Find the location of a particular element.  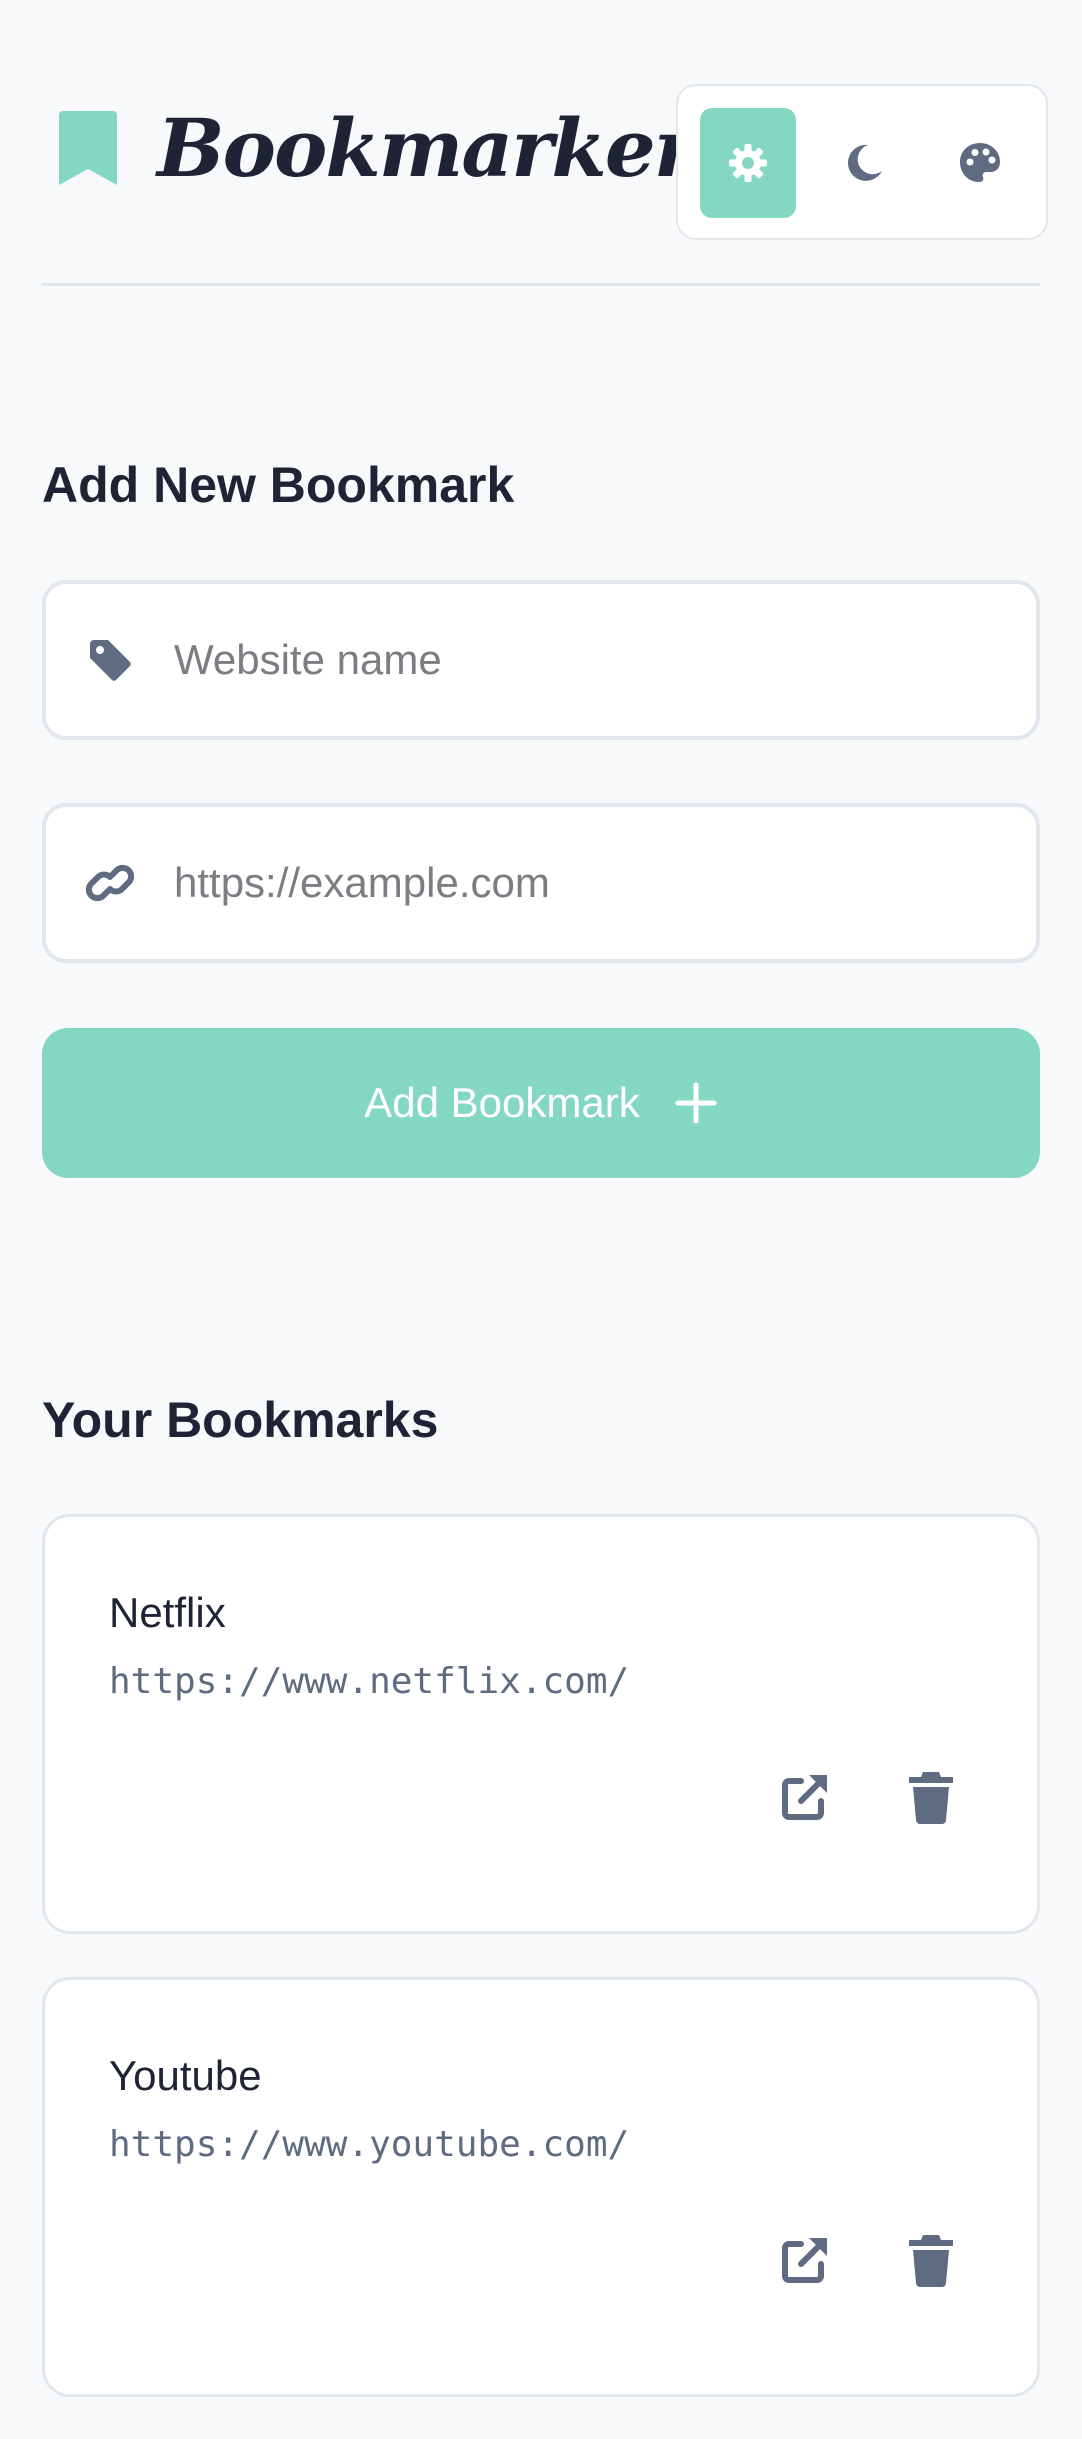

plus-icon is located at coordinates (696, 1103).